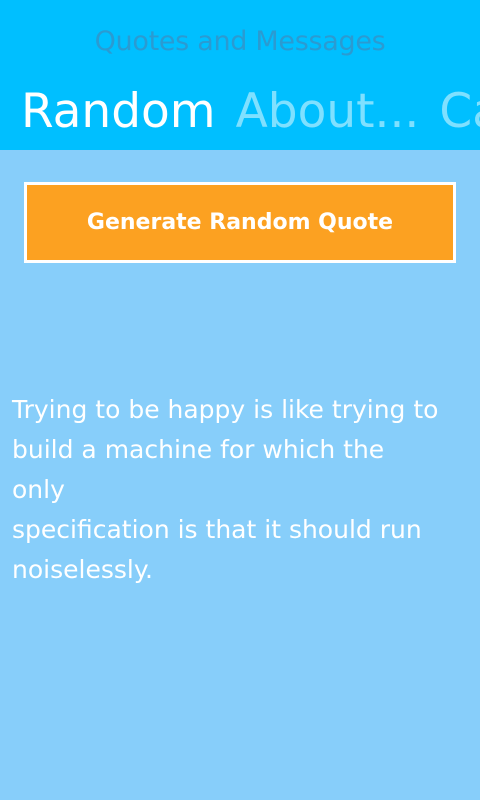  Describe the element at coordinates (240, 222) in the screenshot. I see `generate-random-quote-button: Generate Random Quote` at that location.